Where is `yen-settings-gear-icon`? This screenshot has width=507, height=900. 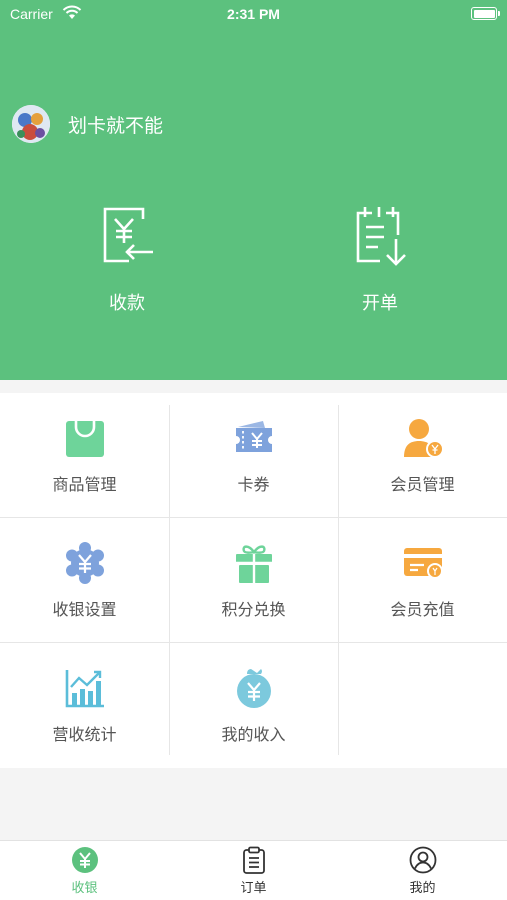
yen-settings-gear-icon is located at coordinates (84, 563).